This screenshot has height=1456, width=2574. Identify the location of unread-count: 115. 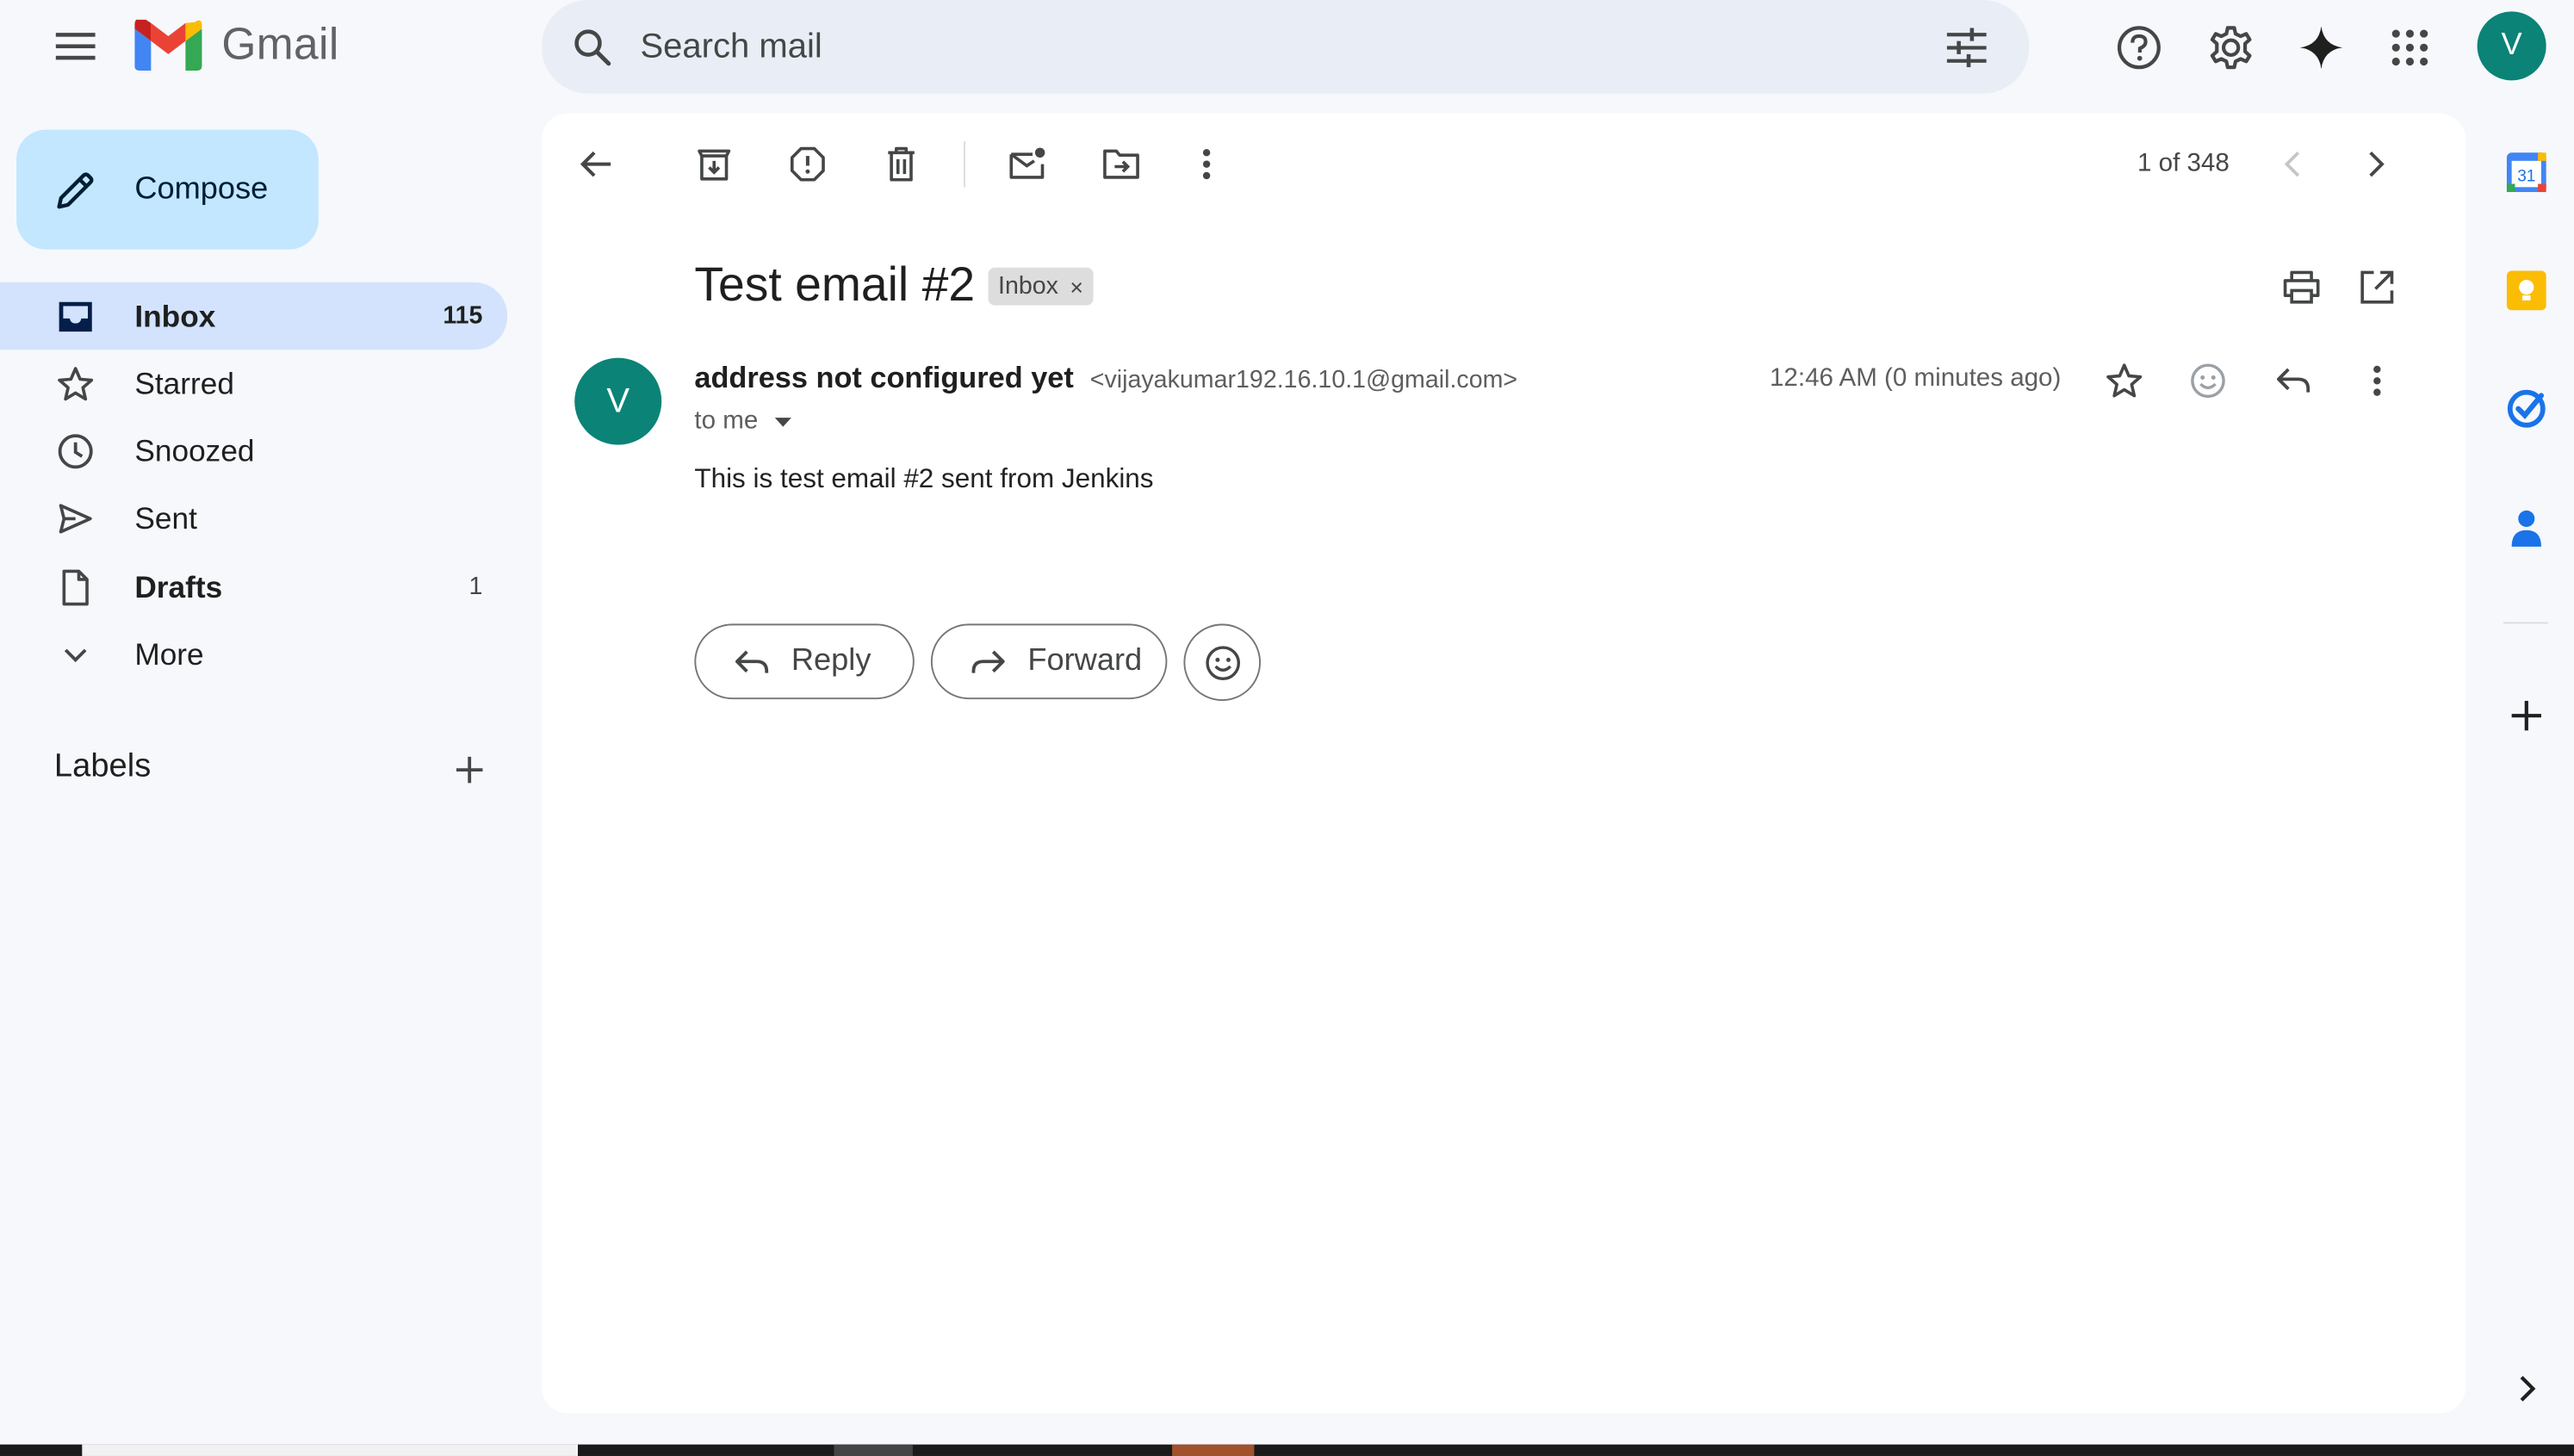
(463, 316).